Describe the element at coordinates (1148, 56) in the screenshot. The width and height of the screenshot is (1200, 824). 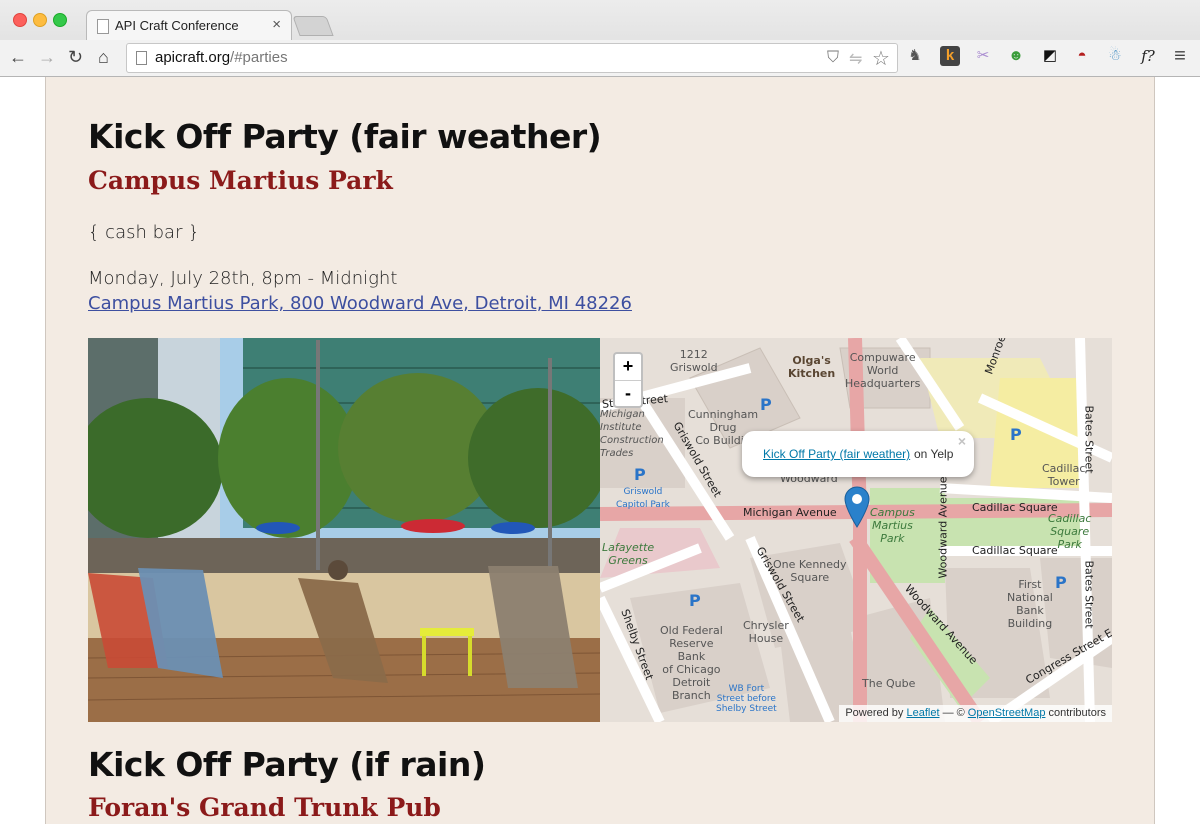
I see `font-finder-icon: f?` at that location.